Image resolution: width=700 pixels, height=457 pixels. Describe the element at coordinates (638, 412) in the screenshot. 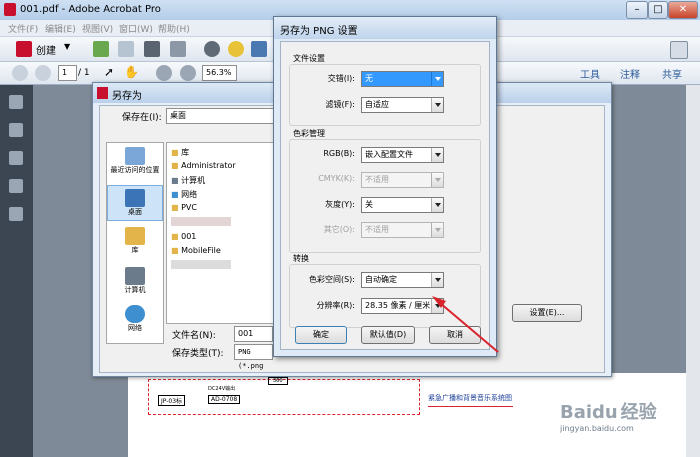

I see `watermark-jingyan: 经验` at that location.